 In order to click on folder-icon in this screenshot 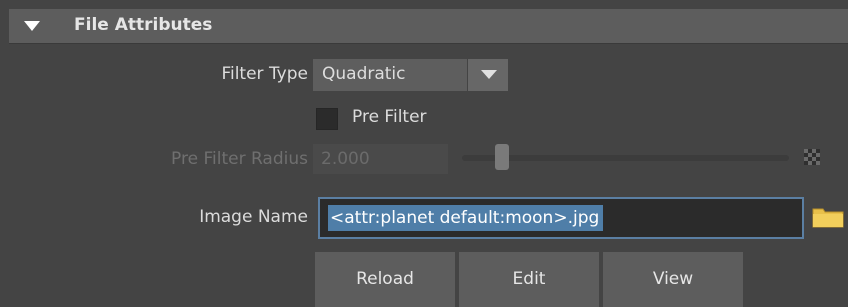, I will do `click(828, 217)`.